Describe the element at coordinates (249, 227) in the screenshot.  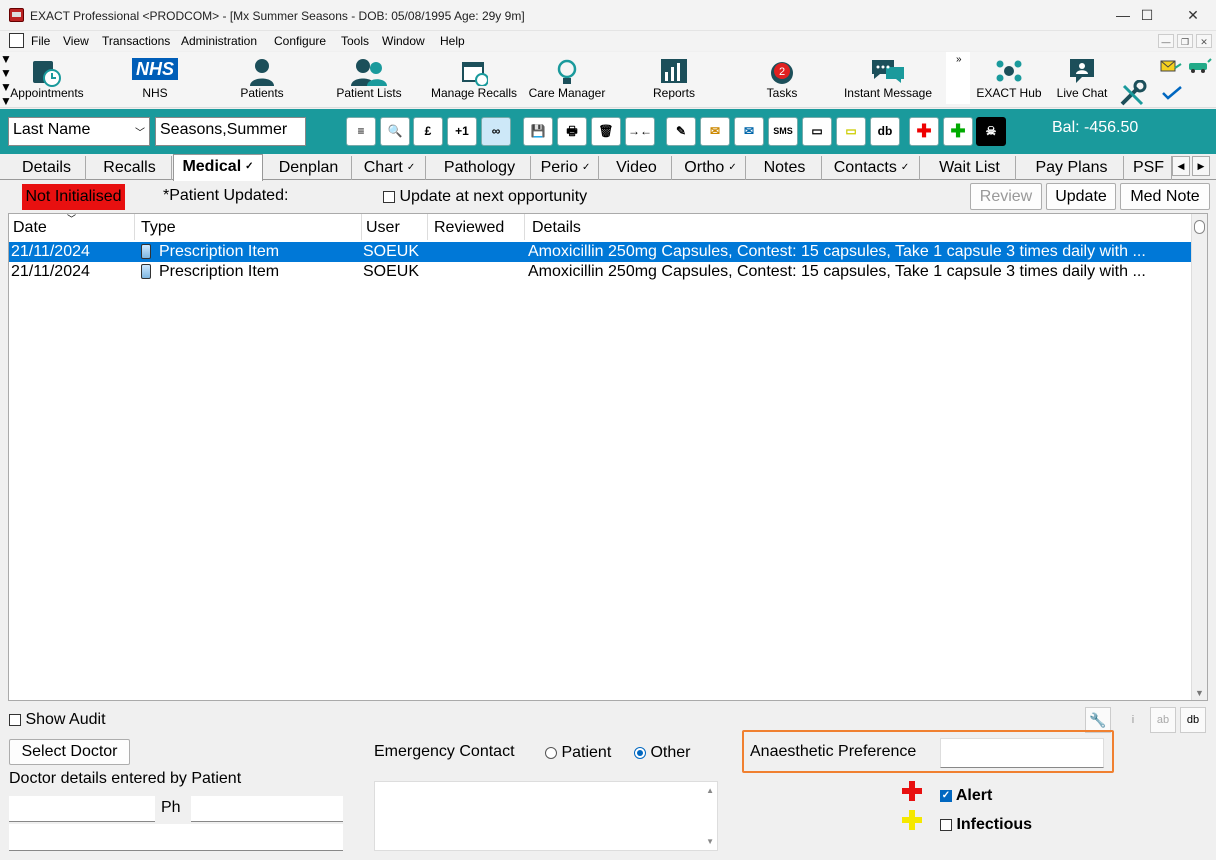
I see `column-header-type: Type` at that location.